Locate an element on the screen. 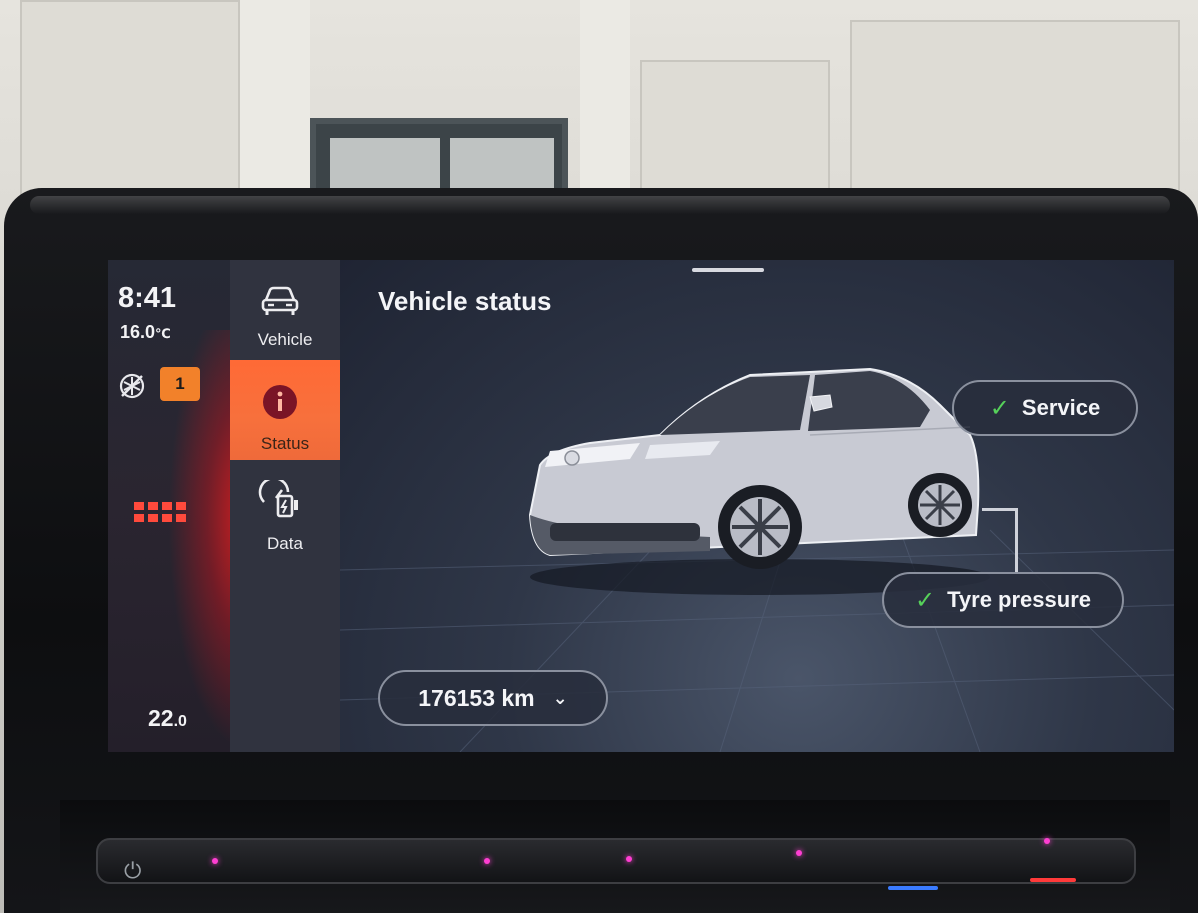  trip-data-icon is located at coordinates (278, 499).